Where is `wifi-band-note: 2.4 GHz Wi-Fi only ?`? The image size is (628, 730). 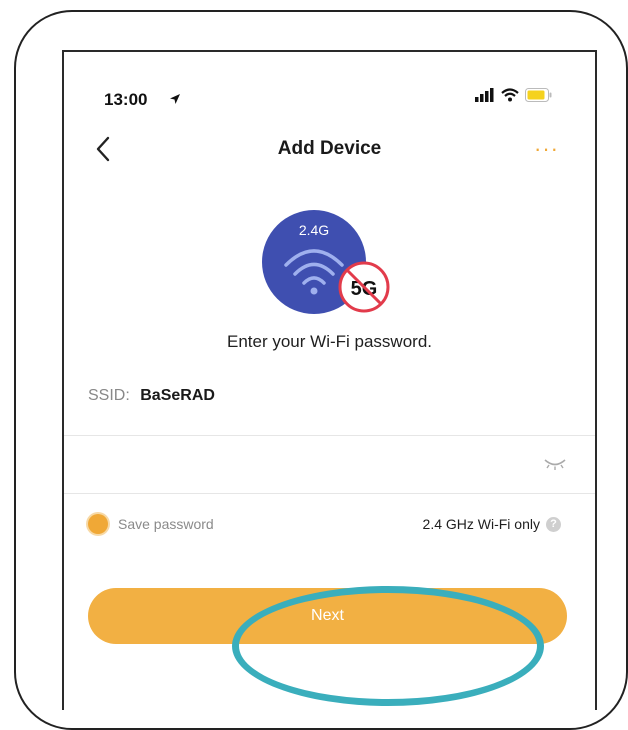
wifi-band-note: 2.4 GHz Wi-Fi only ? is located at coordinates (492, 524).